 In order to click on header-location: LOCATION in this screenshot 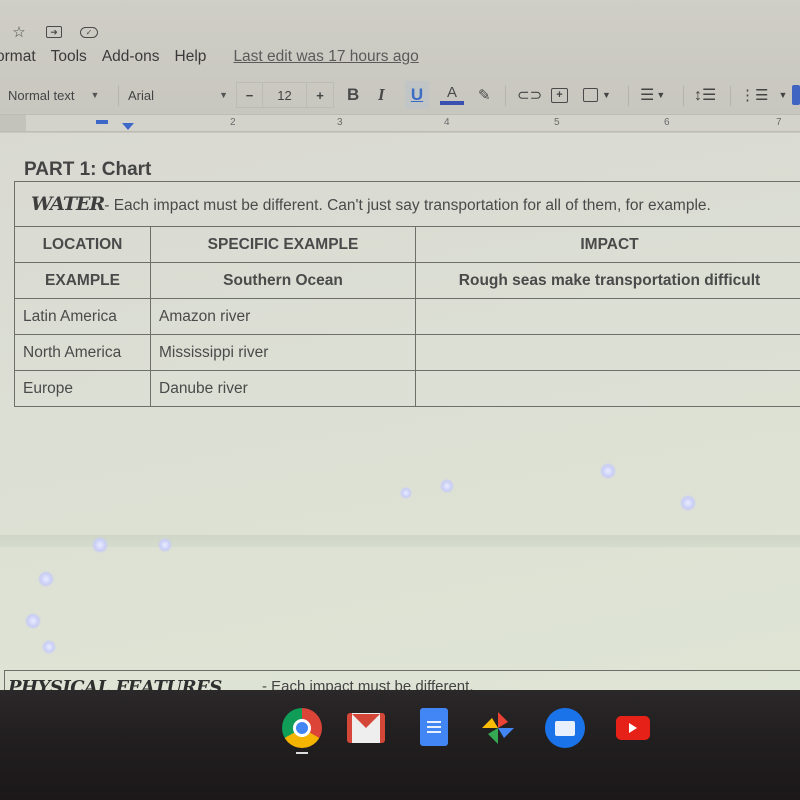, I will do `click(82, 244)`.